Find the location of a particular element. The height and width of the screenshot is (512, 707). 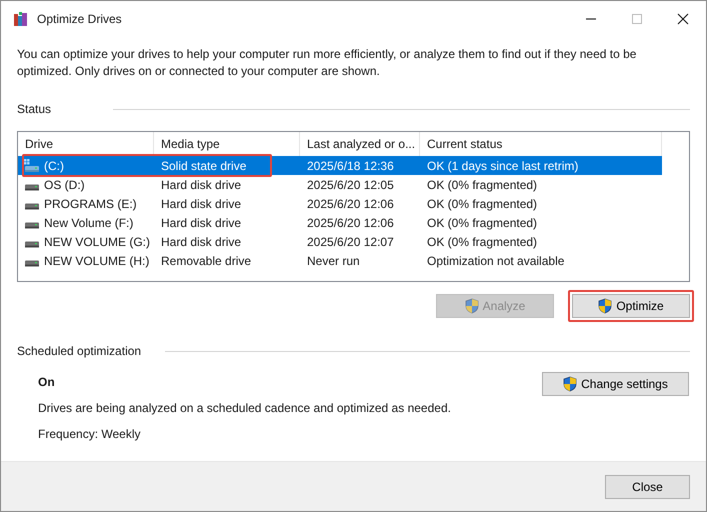

drive-row: NEW VOLUME (H:) Removable drive Never run Optimization not available is located at coordinates (340, 260).